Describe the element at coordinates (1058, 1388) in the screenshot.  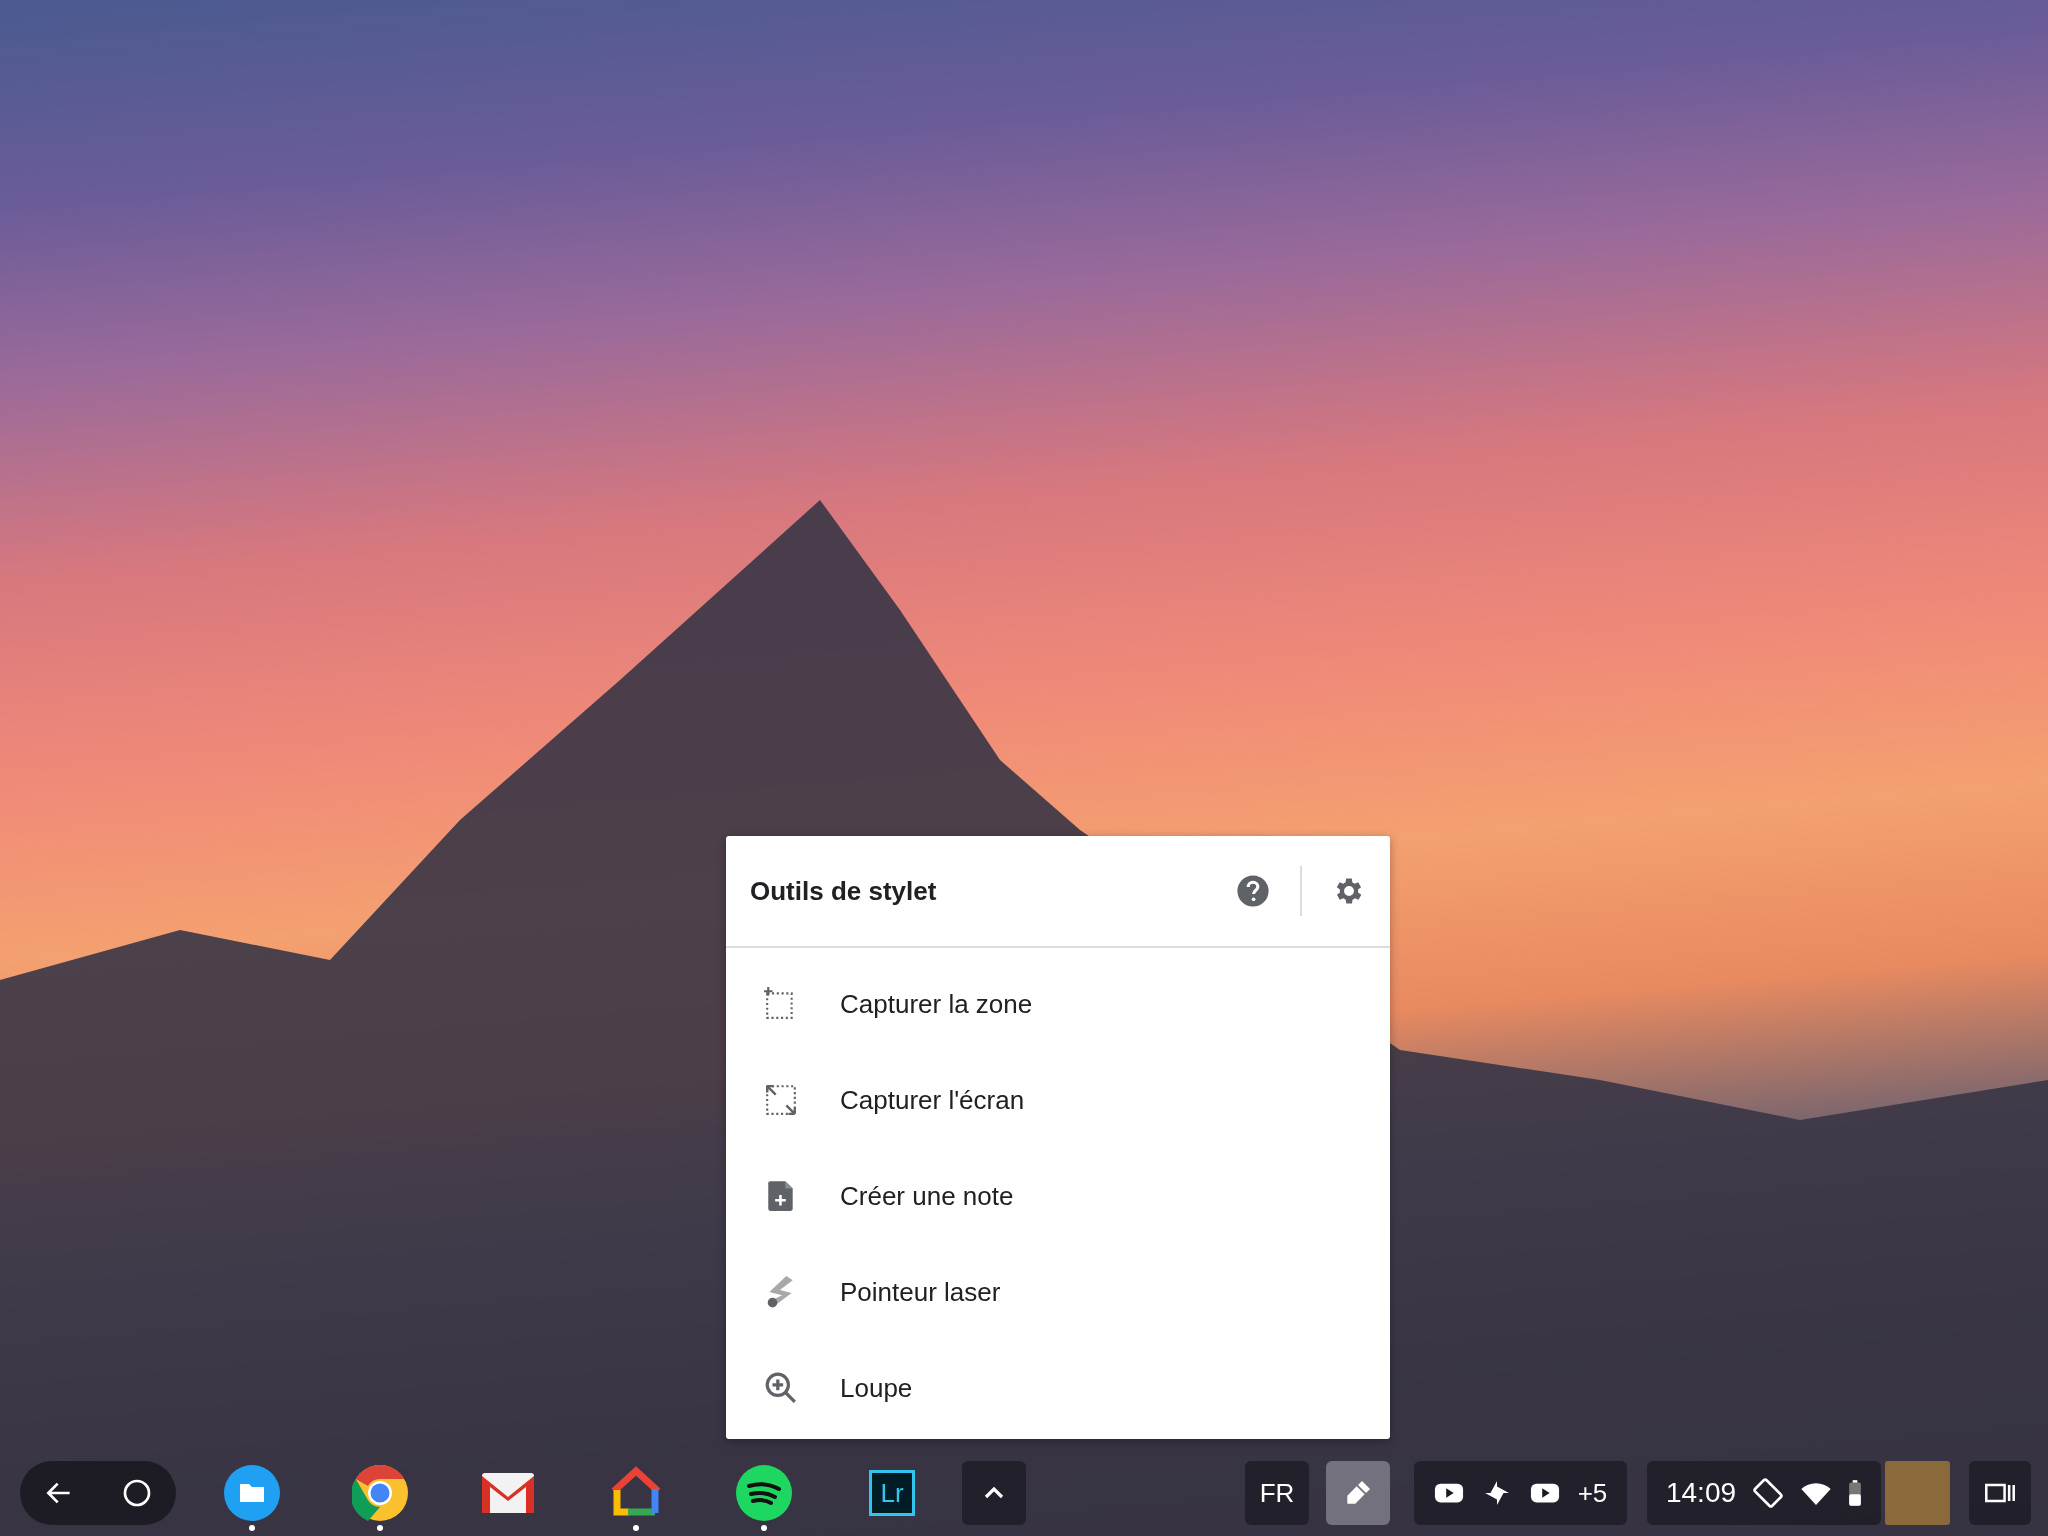
I see `menu-item: Loupe` at that location.